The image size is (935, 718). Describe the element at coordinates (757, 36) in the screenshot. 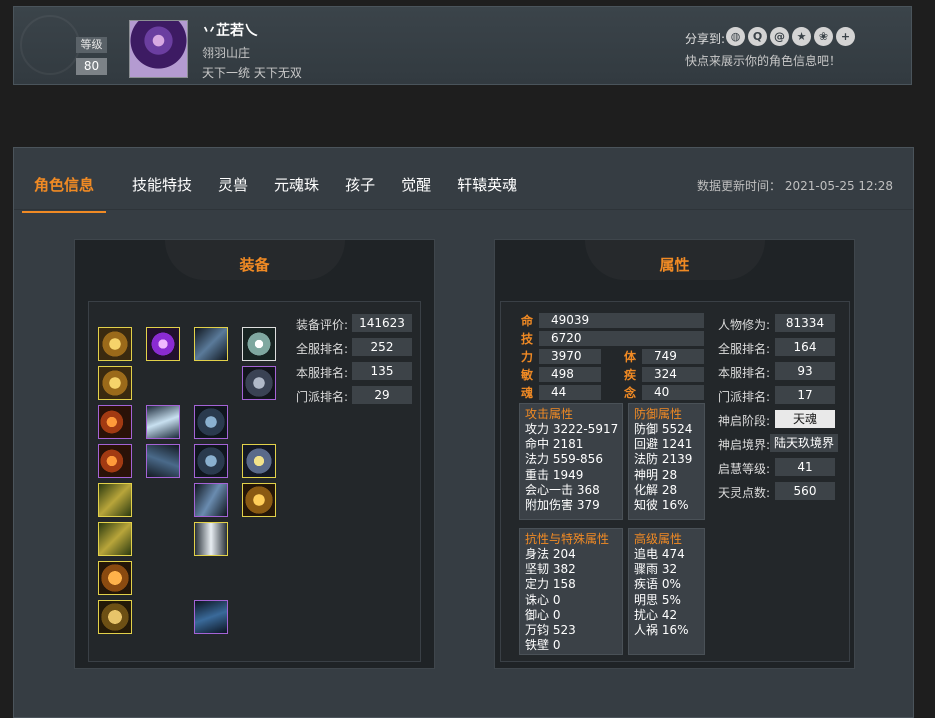

I see `qq-icon: Q` at that location.